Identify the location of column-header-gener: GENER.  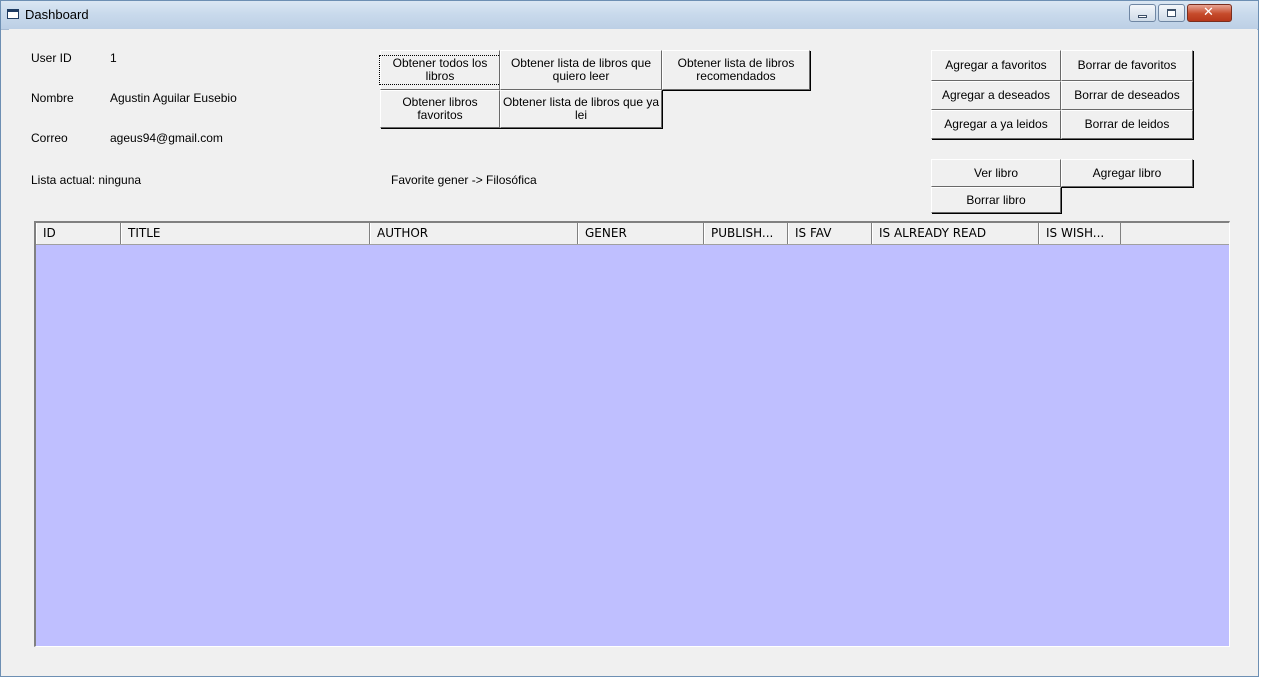
(641, 233).